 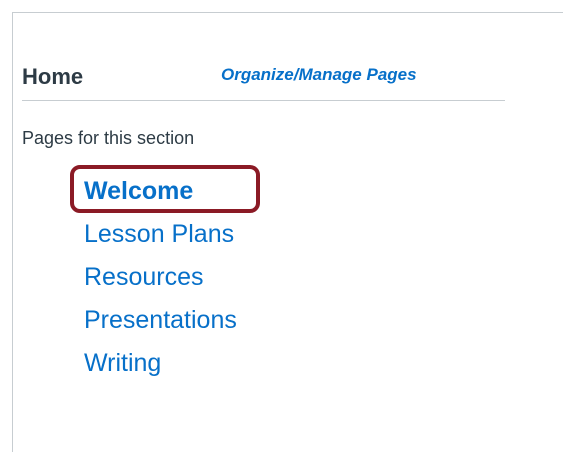 I want to click on page-title: Home, so click(x=53, y=76).